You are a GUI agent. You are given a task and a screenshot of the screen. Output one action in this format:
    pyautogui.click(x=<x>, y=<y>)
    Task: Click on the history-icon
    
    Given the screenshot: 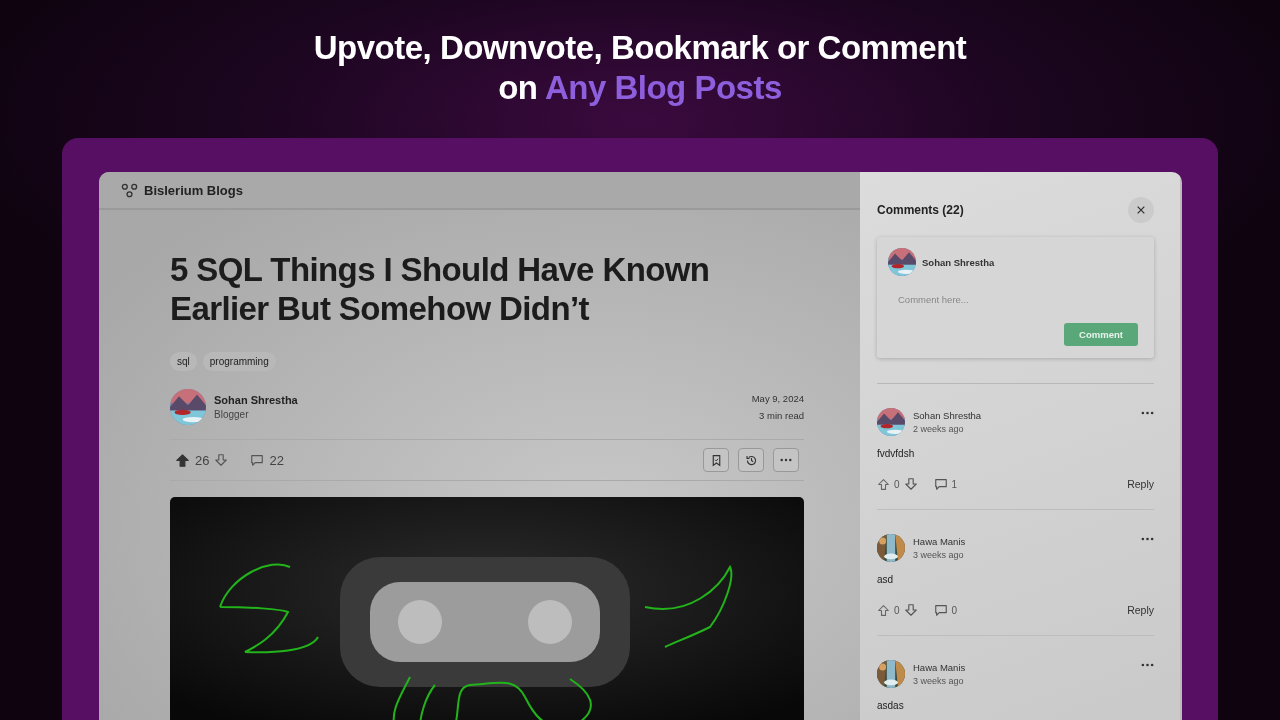 What is the action you would take?
    pyautogui.click(x=751, y=460)
    